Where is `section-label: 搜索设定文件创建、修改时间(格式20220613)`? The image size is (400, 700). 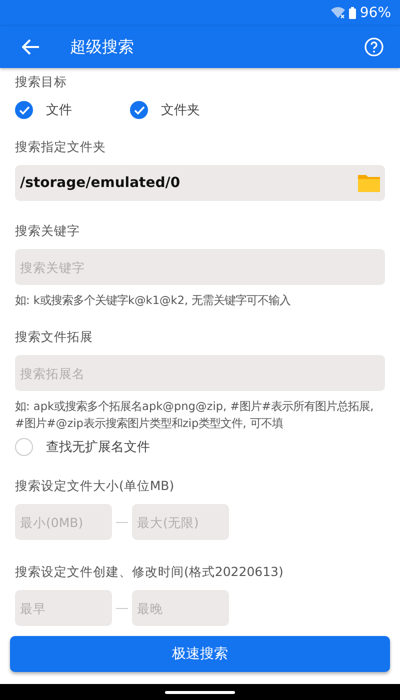
section-label: 搜索设定文件创建、修改时间(格式20220613) is located at coordinates (149, 572).